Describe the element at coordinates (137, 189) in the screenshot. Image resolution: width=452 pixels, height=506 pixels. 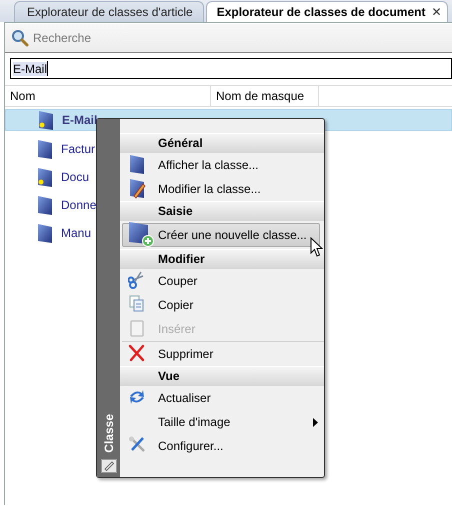
I see `edit-class-icon` at that location.